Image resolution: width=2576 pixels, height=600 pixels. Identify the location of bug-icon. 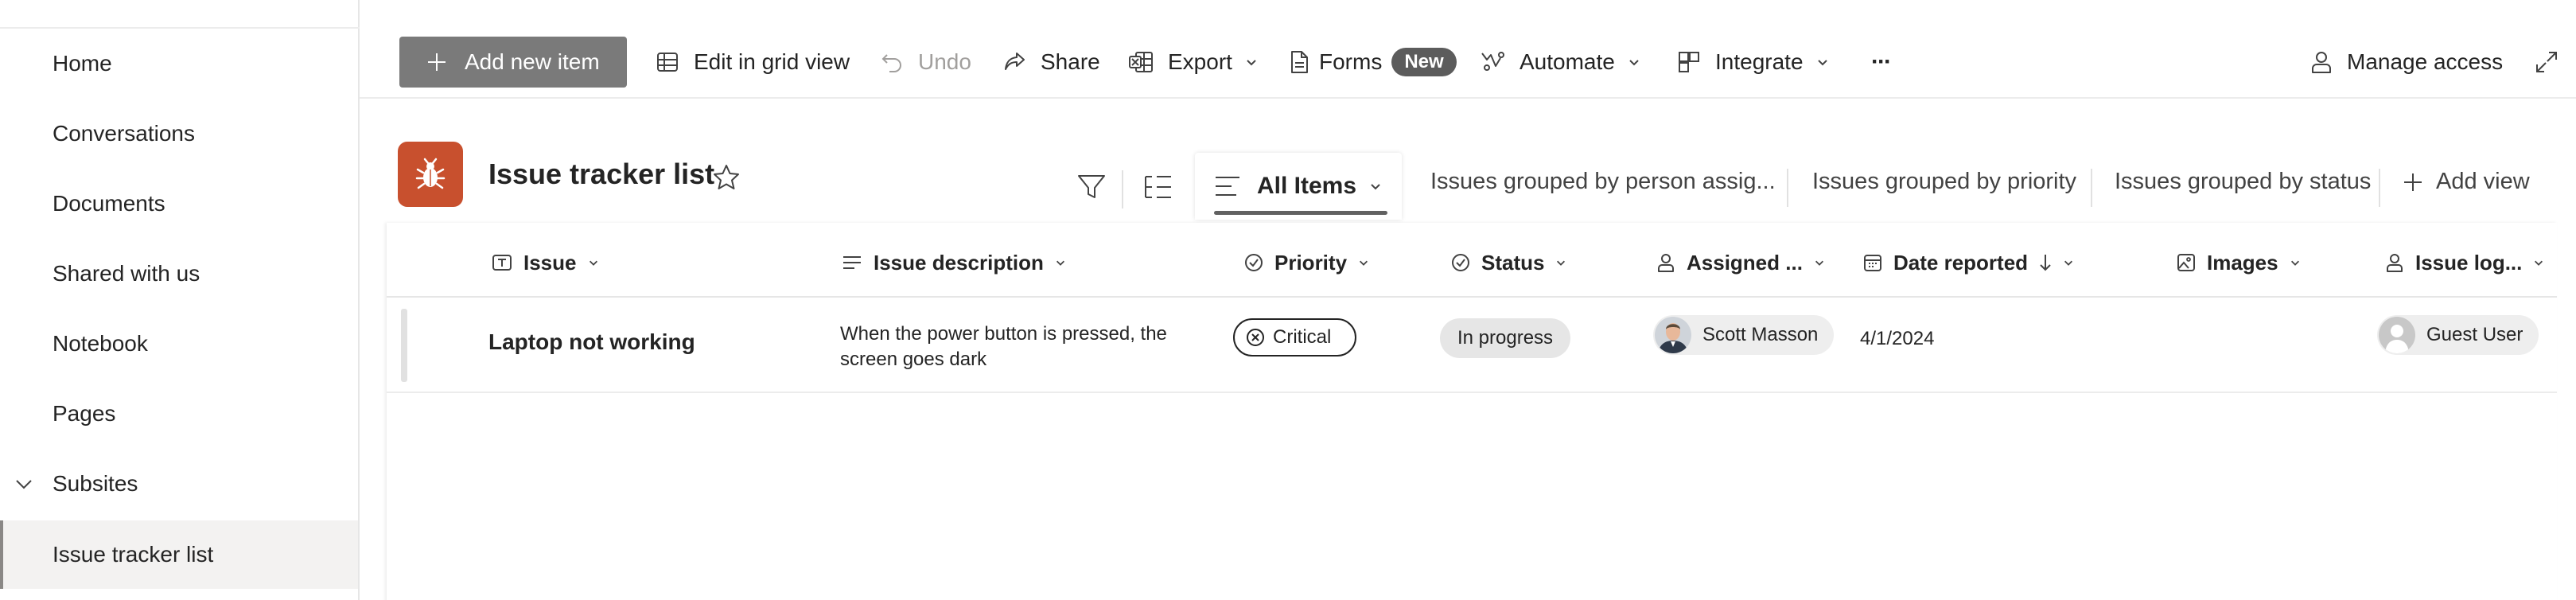
(431, 173).